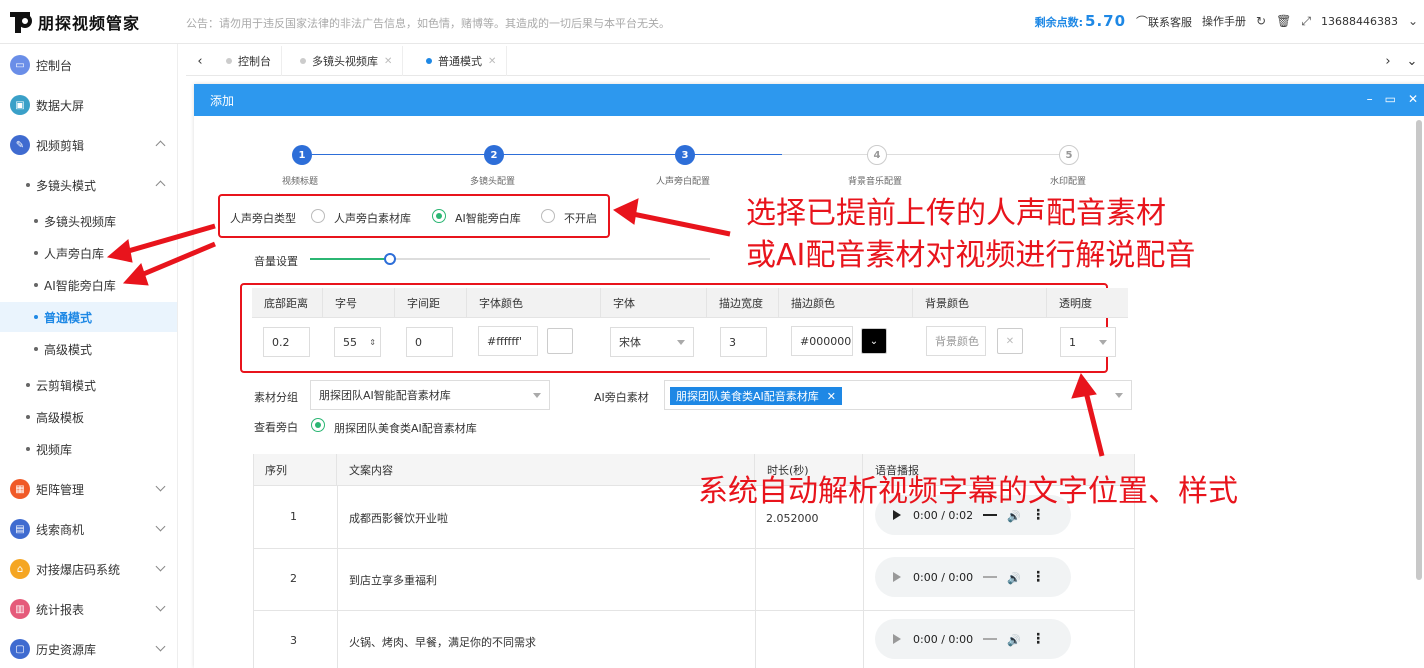  I want to click on step-2: 2, so click(494, 155).